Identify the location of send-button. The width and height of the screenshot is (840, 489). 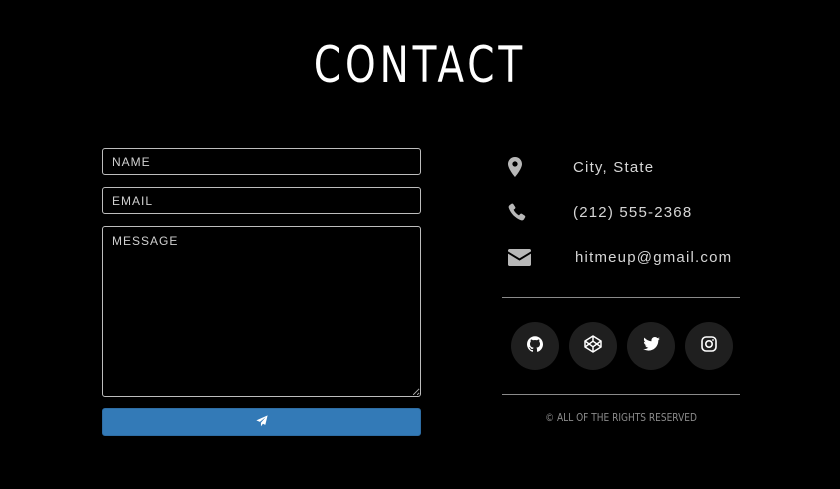
(261, 422).